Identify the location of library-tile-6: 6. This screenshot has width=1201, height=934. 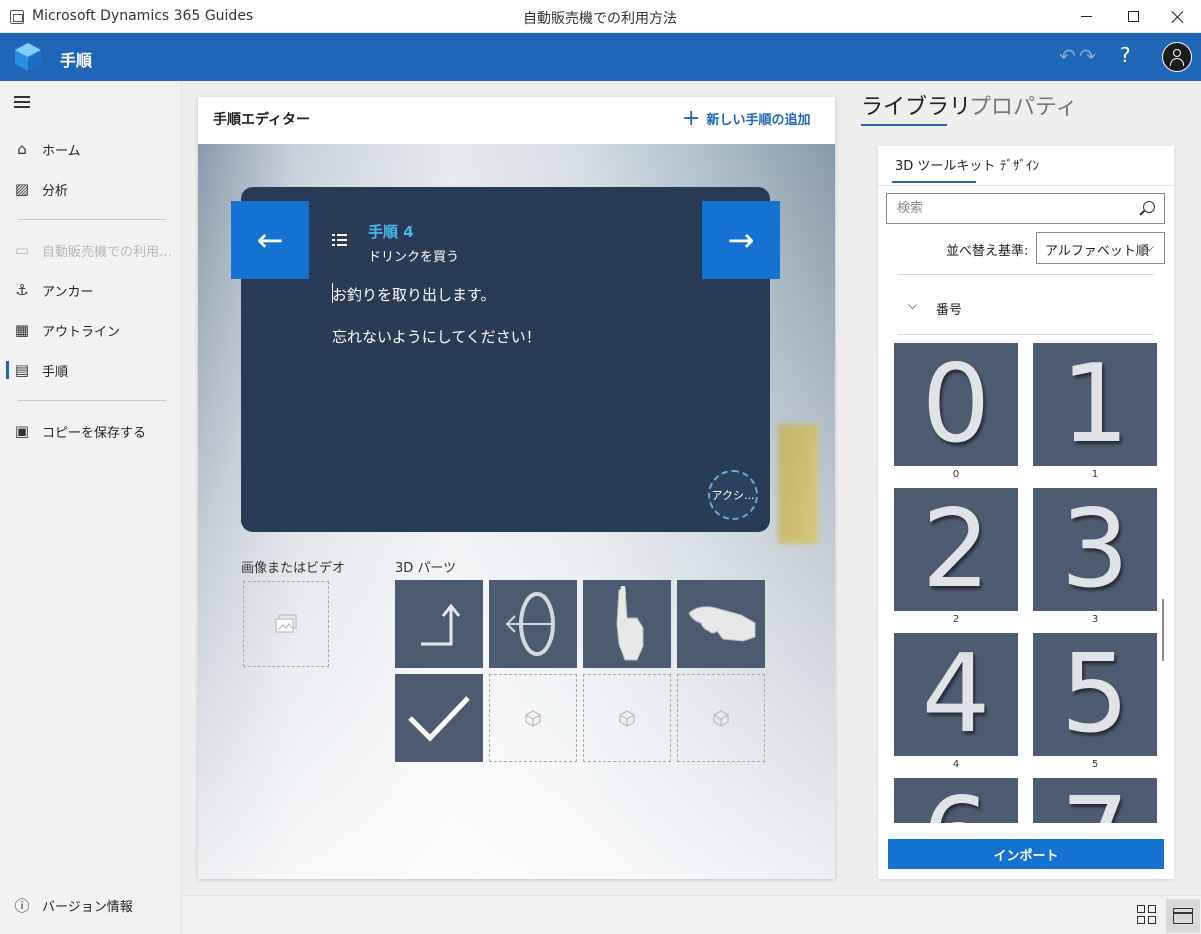
(956, 800).